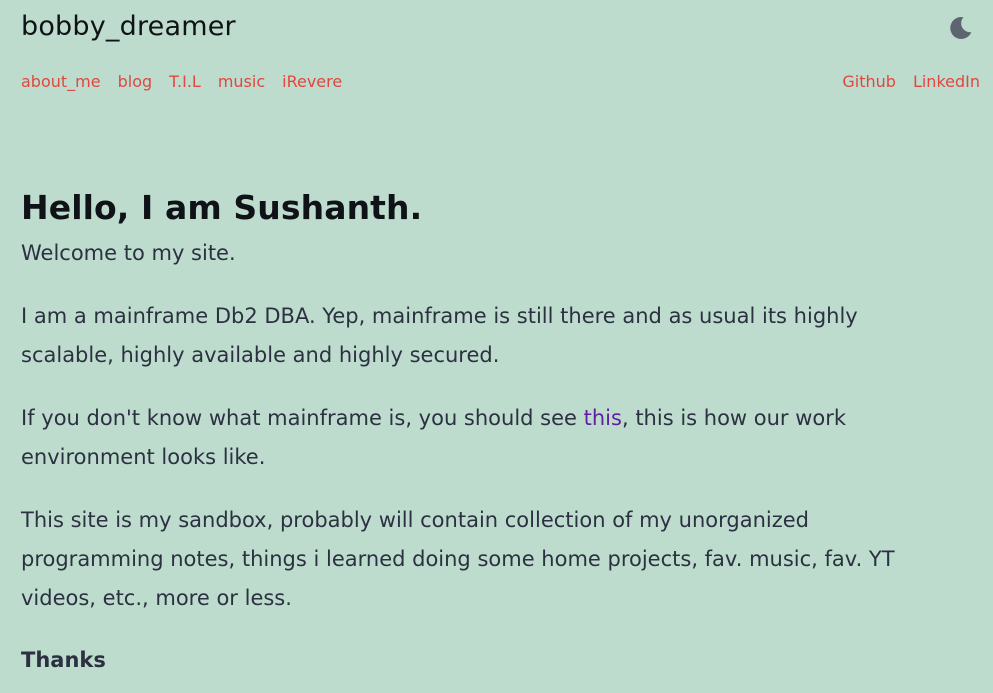 This screenshot has height=693, width=993. I want to click on primary-nav: about_me blog T.I.L music iRevere, so click(190, 81).